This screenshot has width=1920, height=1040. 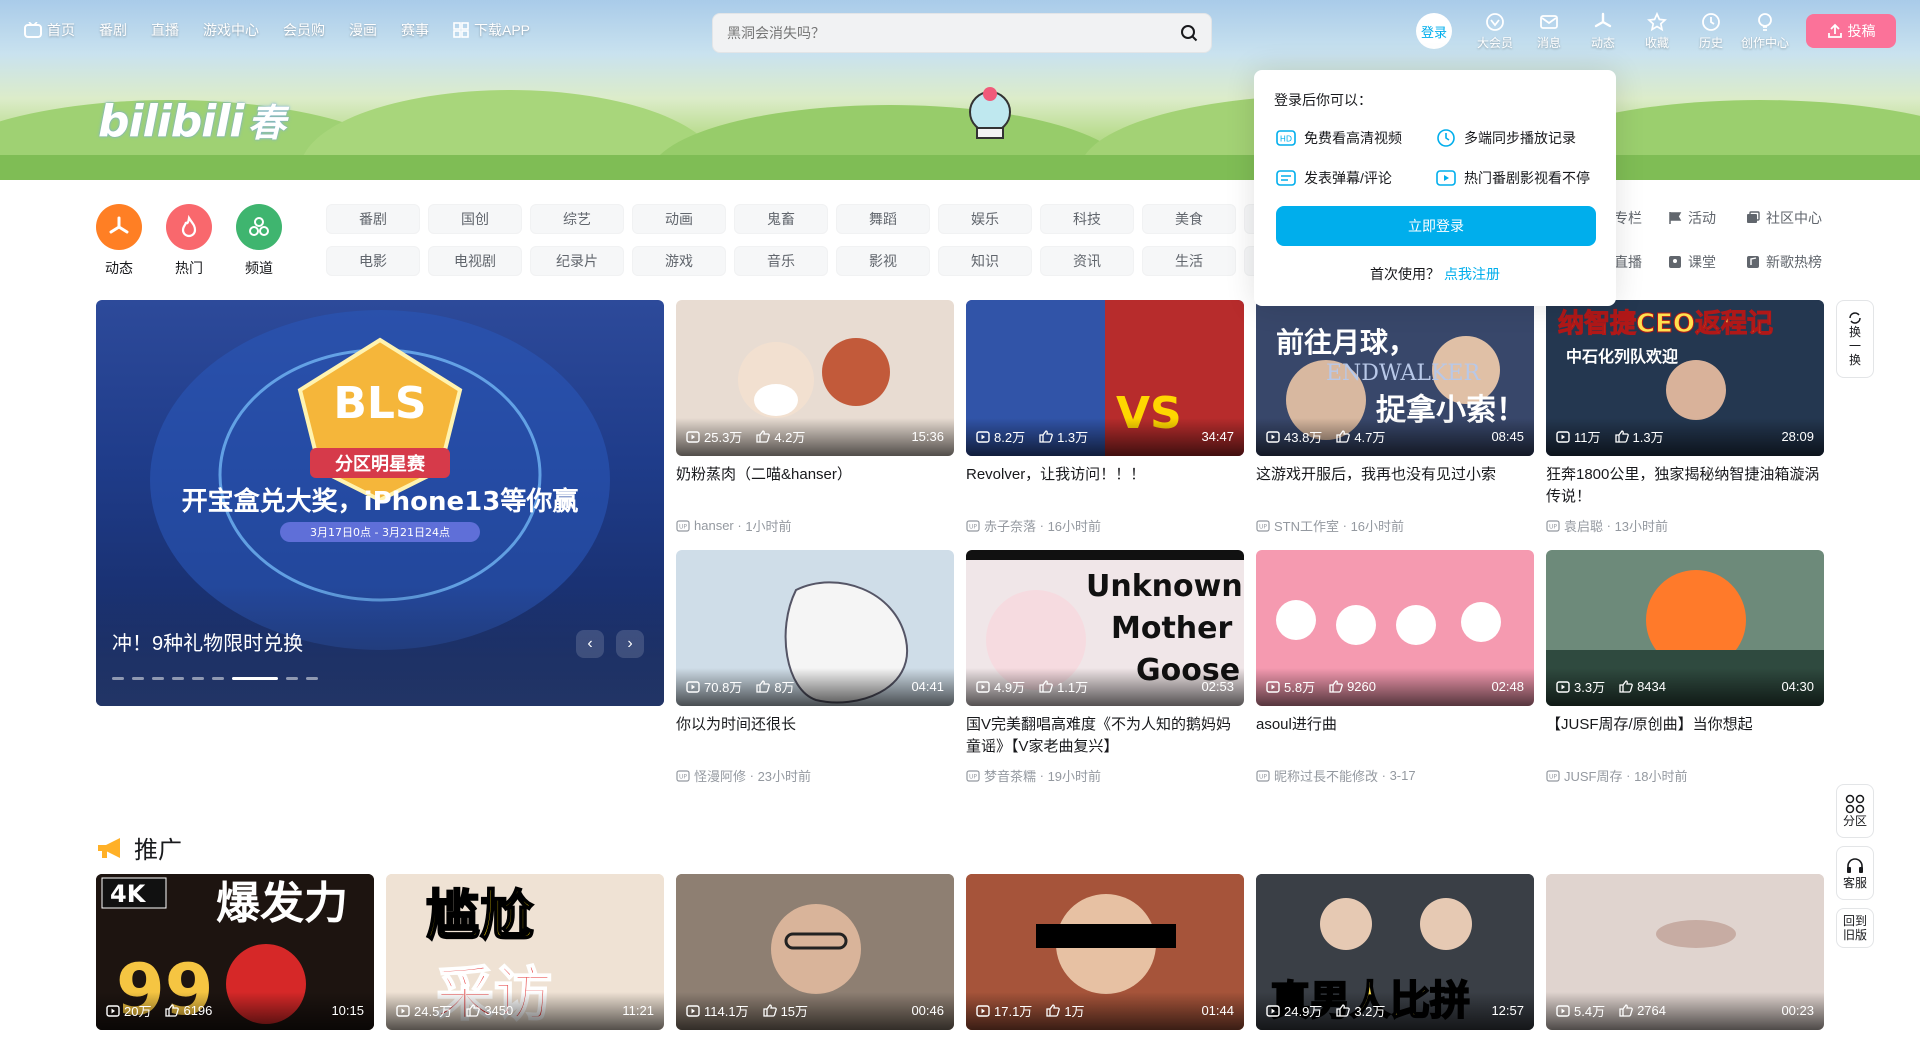 I want to click on video-meta: UP 怪漫阿修 · 23小时前, so click(x=815, y=775).